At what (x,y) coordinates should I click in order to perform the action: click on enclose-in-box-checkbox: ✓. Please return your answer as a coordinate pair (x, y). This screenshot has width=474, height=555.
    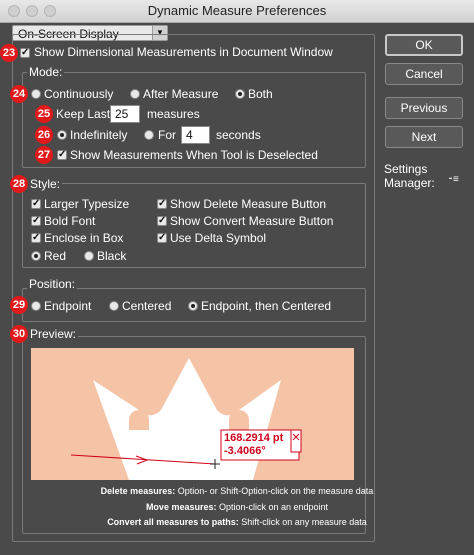
    Looking at the image, I should click on (36, 238).